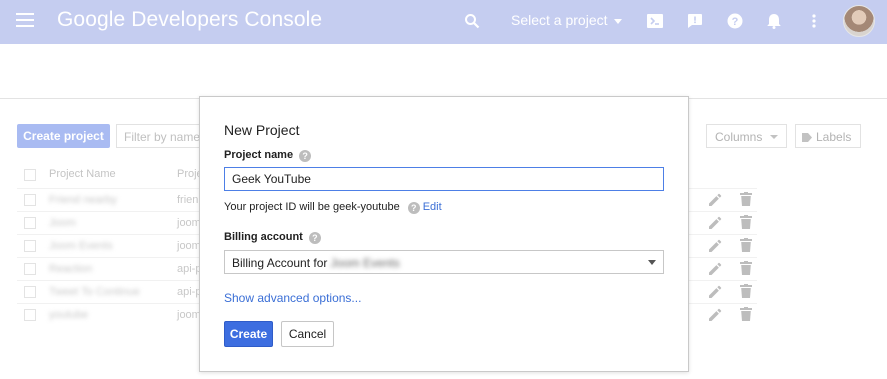 This screenshot has width=887, height=379. Describe the element at coordinates (68, 315) in the screenshot. I see `project-name: youtube` at that location.